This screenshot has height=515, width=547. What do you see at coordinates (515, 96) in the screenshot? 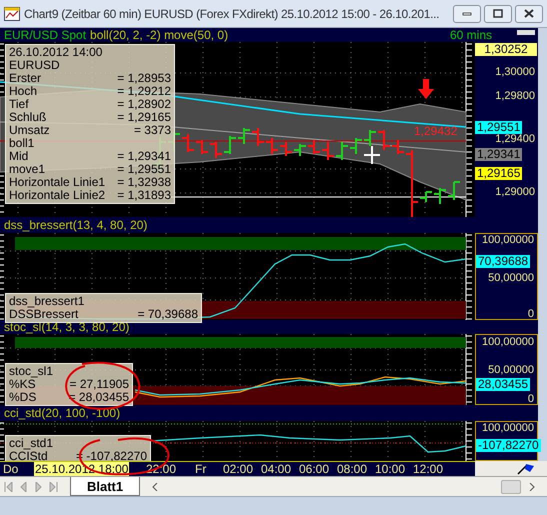
I see `axis-label: 1,29800` at bounding box center [515, 96].